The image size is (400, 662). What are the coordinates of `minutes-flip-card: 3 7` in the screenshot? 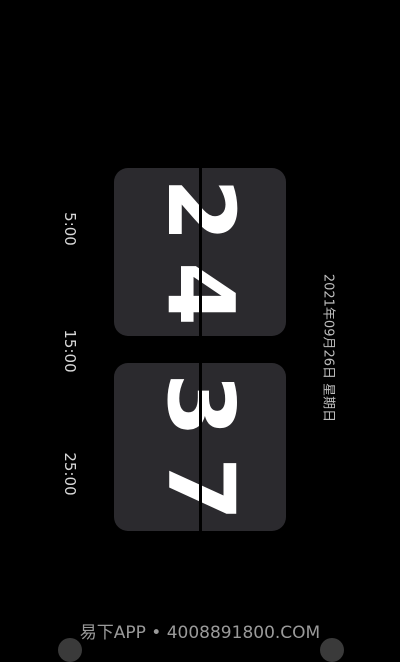 It's located at (200, 447).